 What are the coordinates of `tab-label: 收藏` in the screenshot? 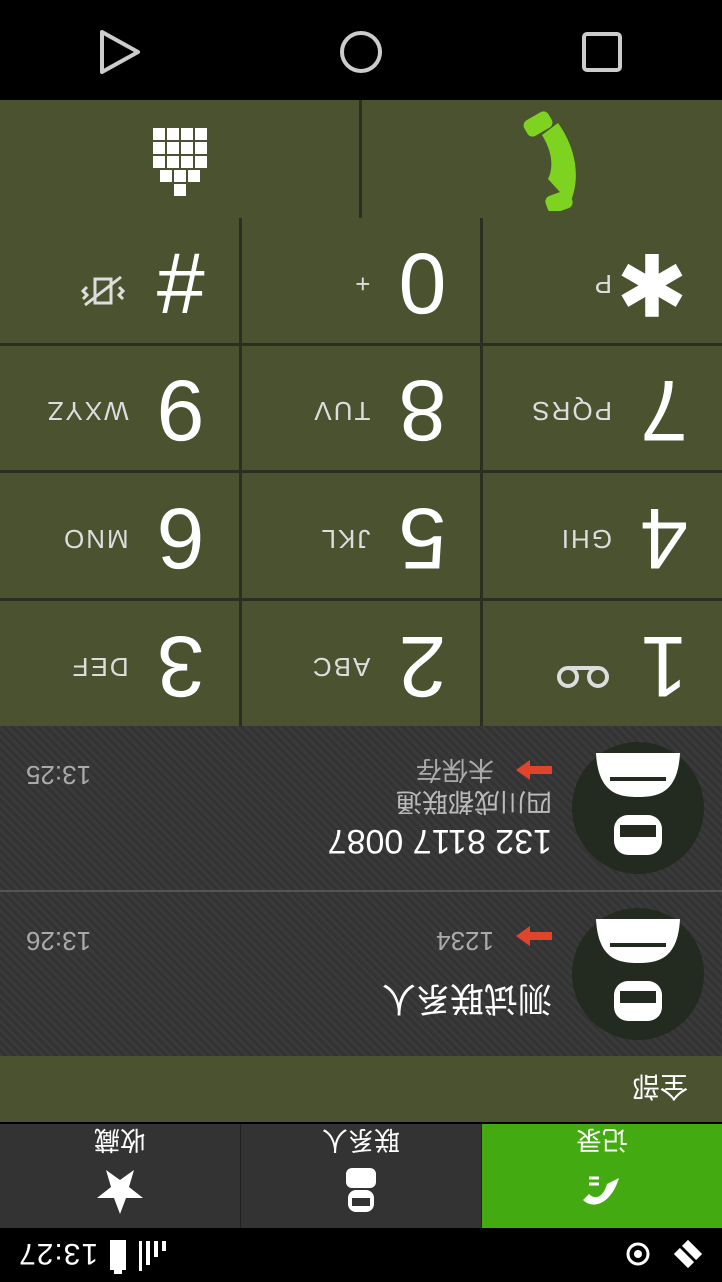 It's located at (120, 1140).